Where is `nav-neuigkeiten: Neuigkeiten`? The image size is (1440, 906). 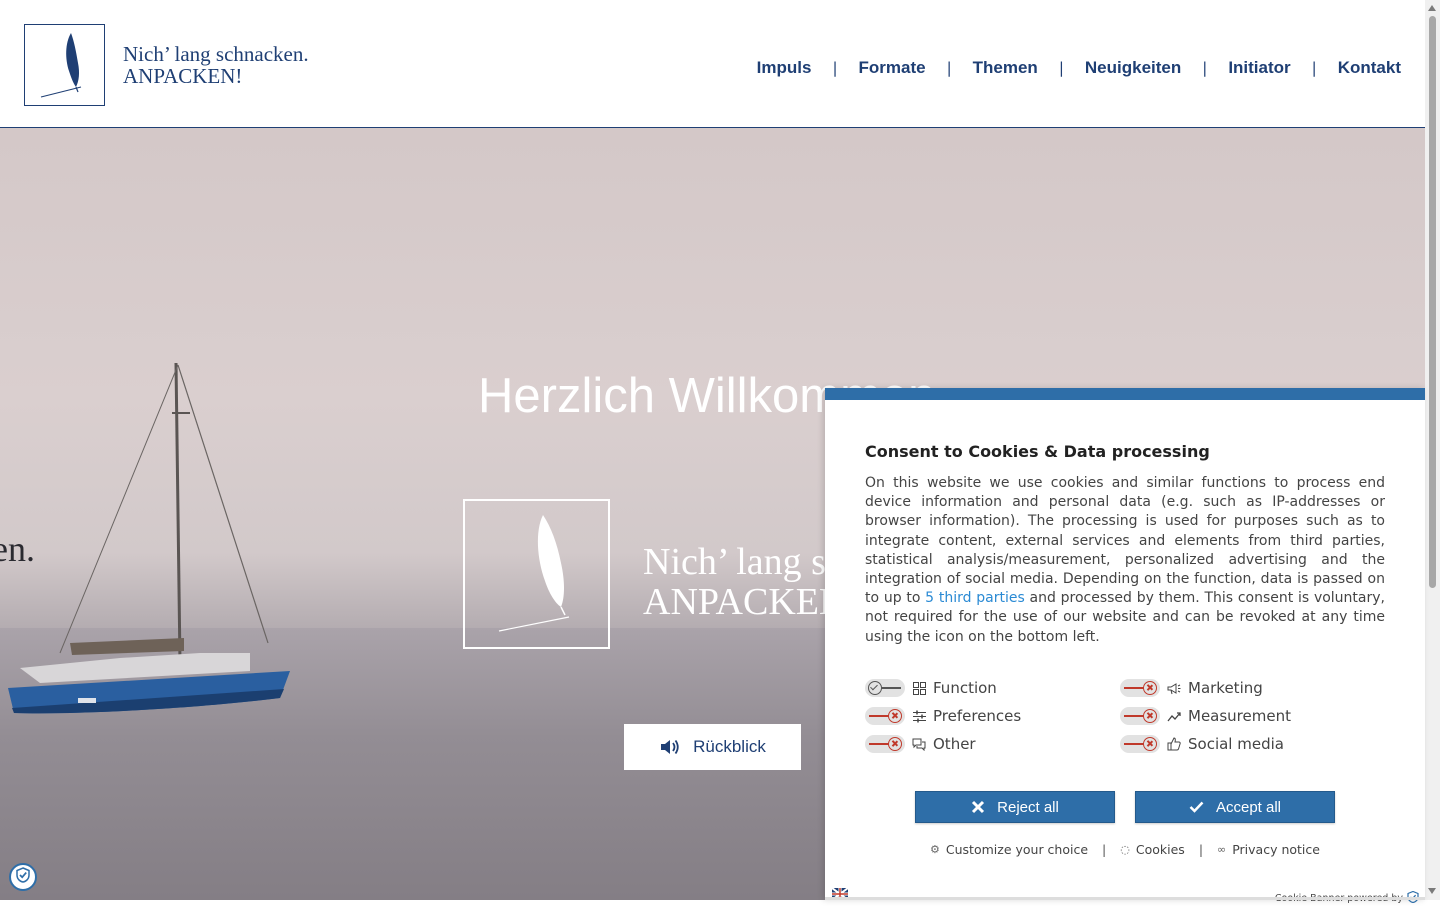
nav-neuigkeiten: Neuigkeiten is located at coordinates (1133, 68).